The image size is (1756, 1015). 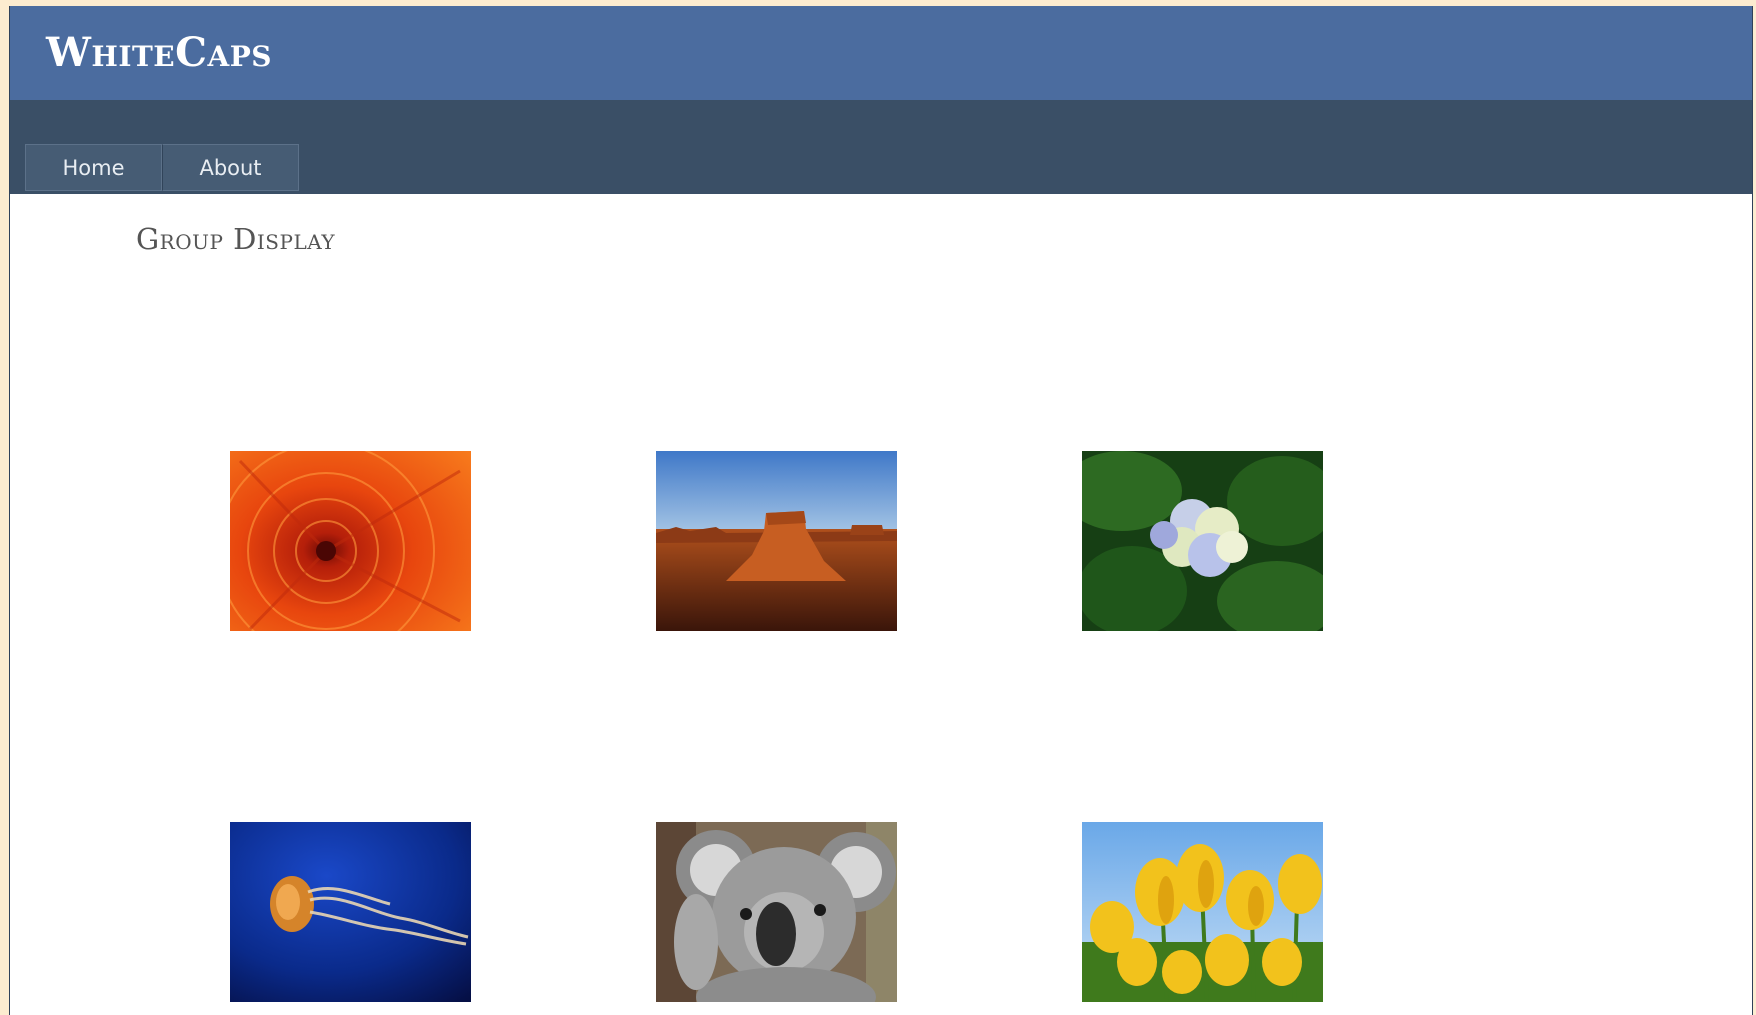 What do you see at coordinates (776, 541) in the screenshot?
I see `gallery-image-desert` at bounding box center [776, 541].